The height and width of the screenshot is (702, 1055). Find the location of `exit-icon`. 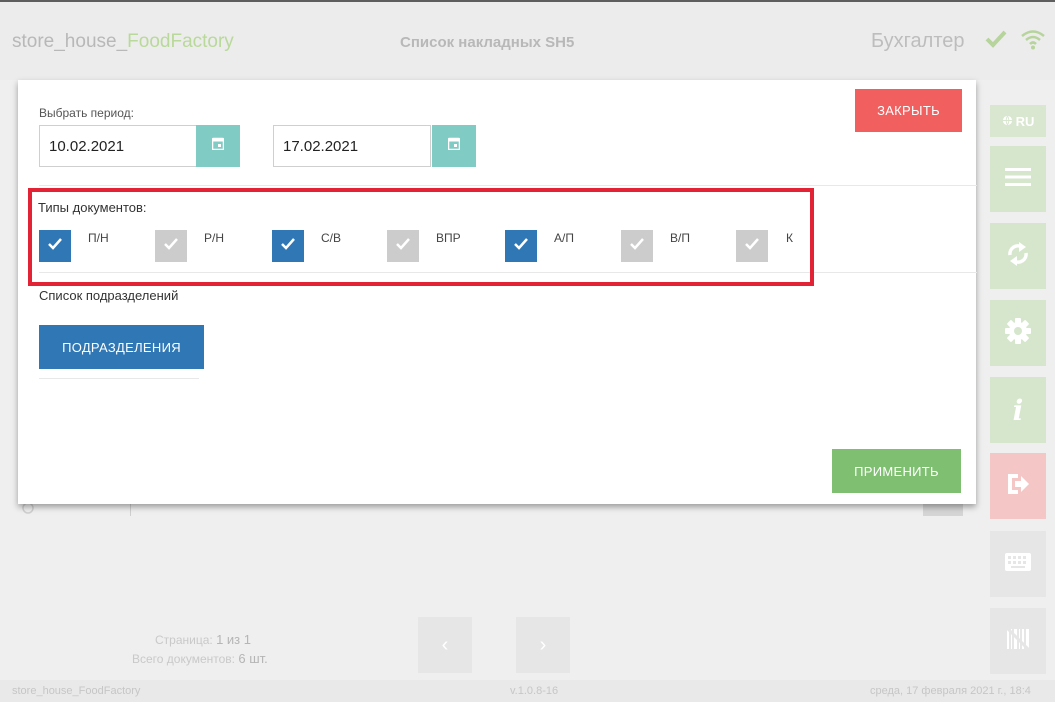

exit-icon is located at coordinates (1018, 486).